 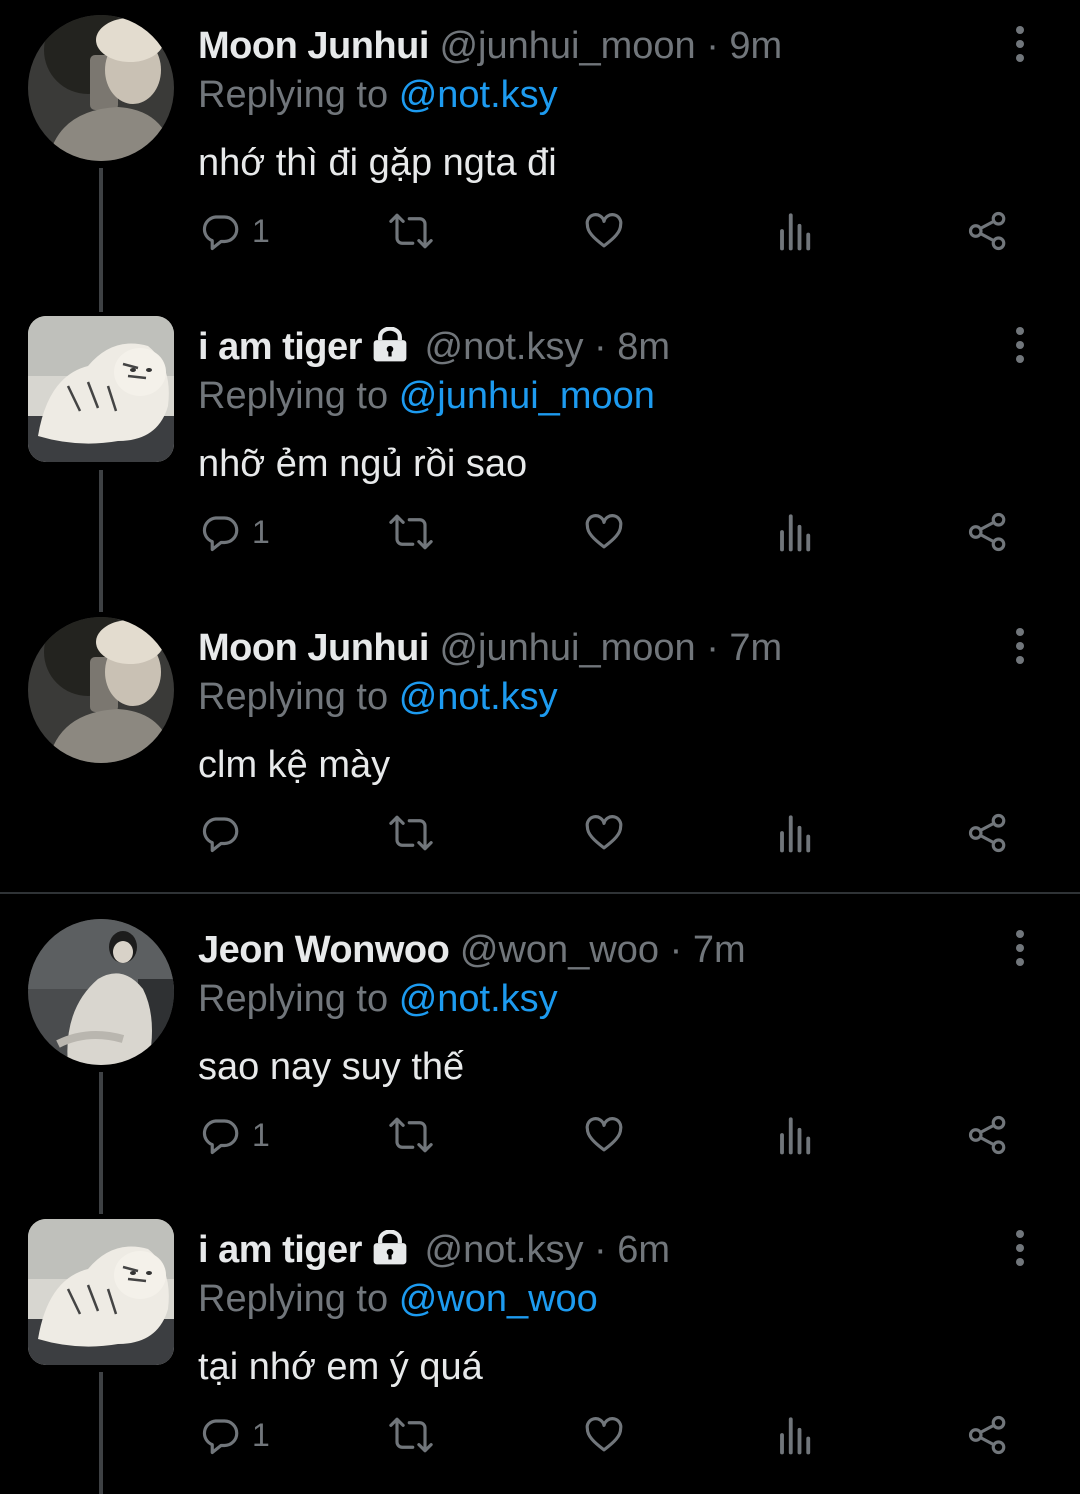 I want to click on action-bar, so click(x=540, y=833).